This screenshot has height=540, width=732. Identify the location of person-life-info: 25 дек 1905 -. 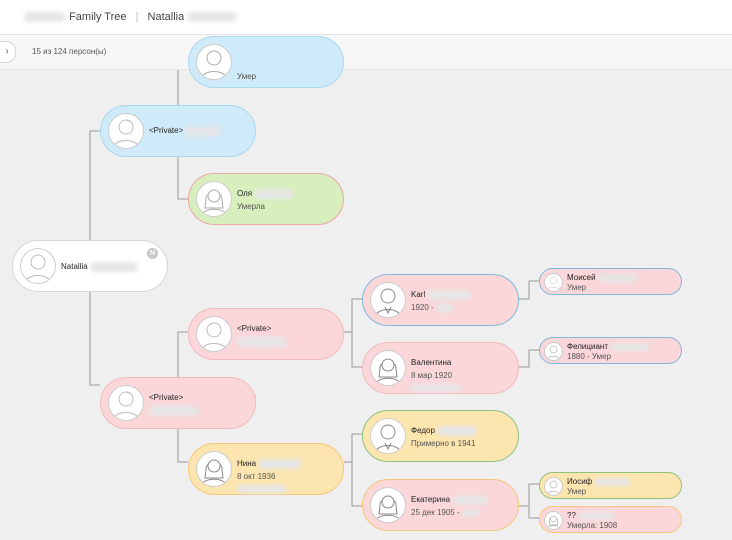
(445, 512).